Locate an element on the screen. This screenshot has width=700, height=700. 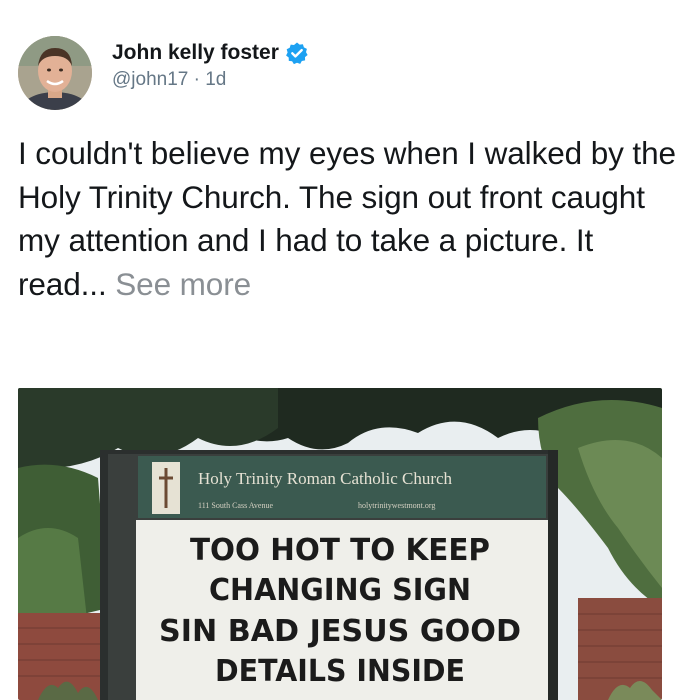
avatar is located at coordinates (55, 73).